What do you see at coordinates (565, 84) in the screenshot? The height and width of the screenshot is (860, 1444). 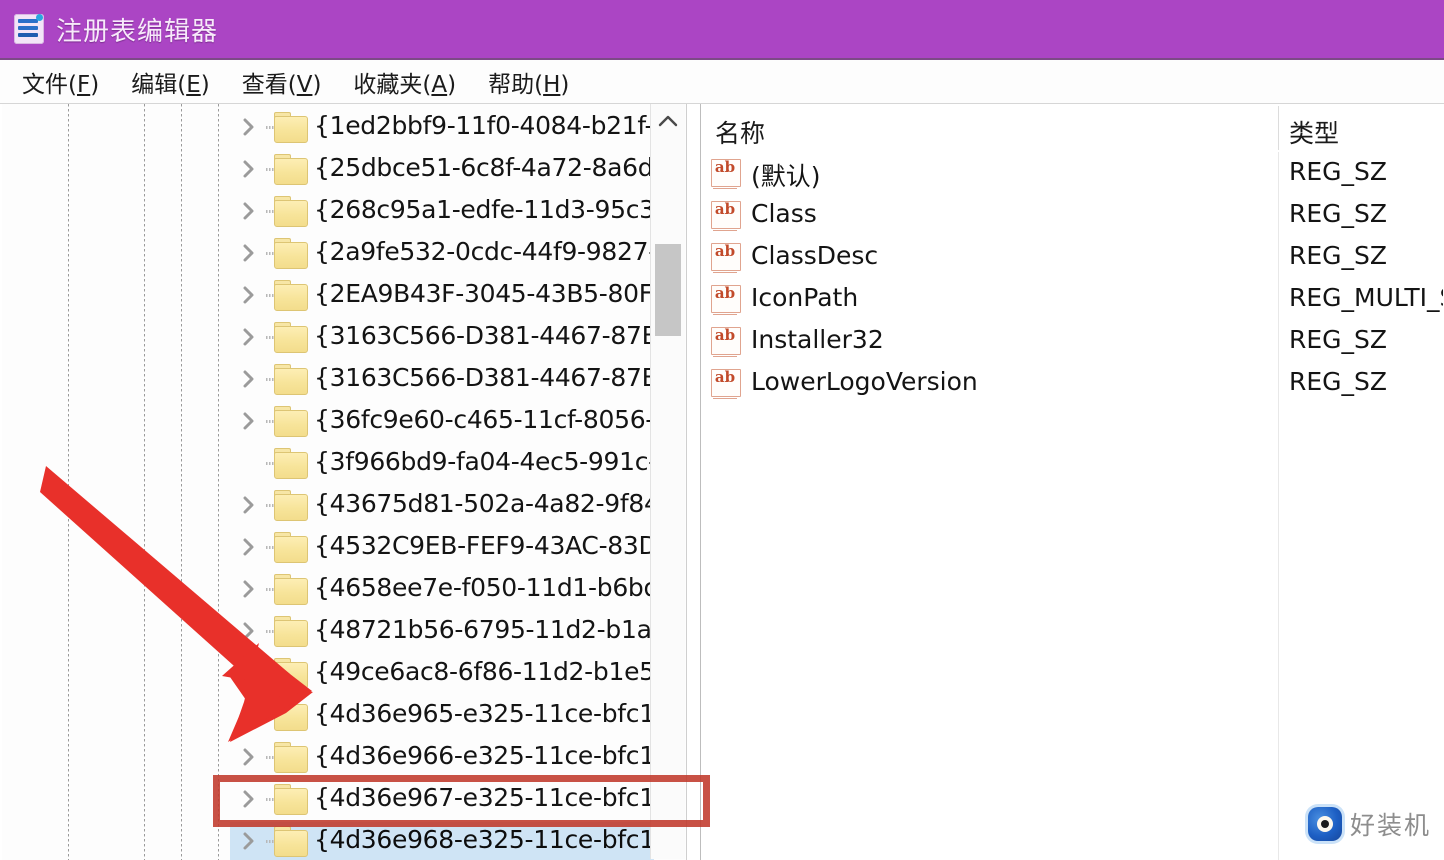 I see `menu-help-post: )` at bounding box center [565, 84].